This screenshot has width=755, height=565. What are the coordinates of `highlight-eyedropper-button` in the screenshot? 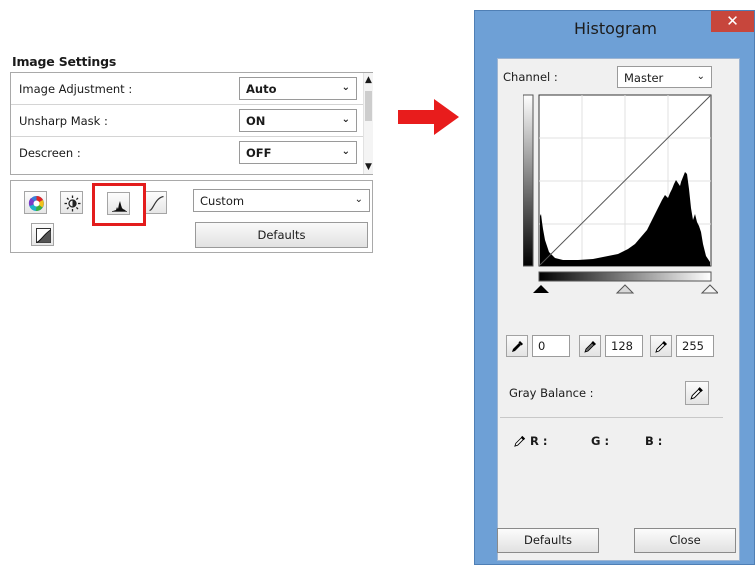 It's located at (661, 346).